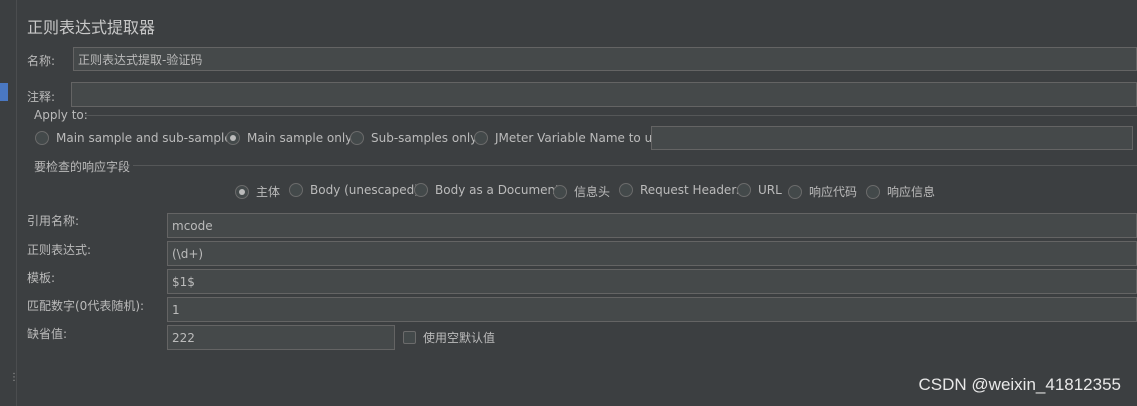  What do you see at coordinates (82, 167) in the screenshot?
I see `response-field-title: 要检查的响应字段` at bounding box center [82, 167].